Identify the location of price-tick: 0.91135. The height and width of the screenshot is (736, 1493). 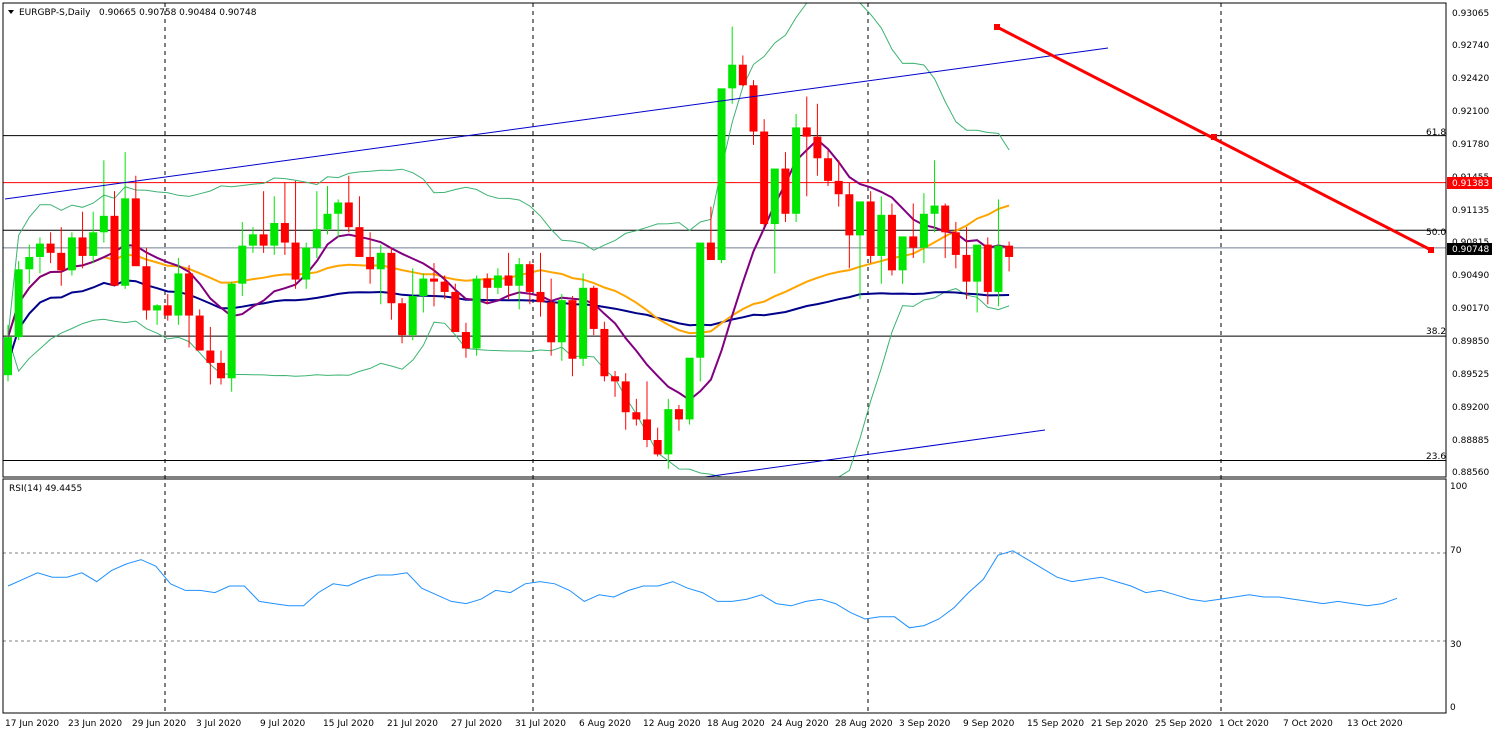
(1470, 211).